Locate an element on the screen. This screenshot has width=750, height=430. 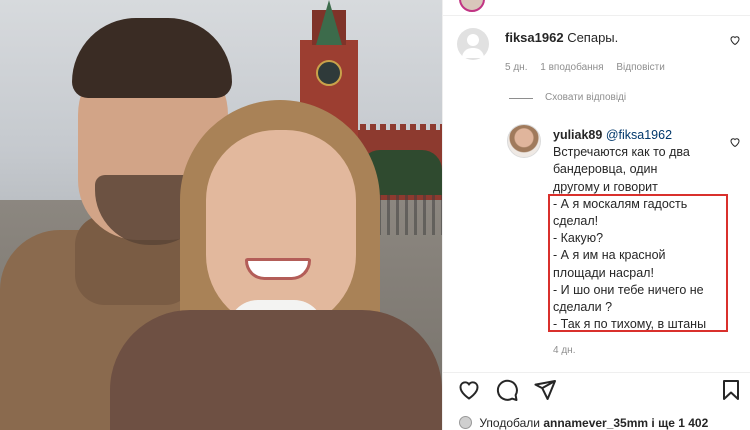
reply-avatar is located at coordinates (524, 141).